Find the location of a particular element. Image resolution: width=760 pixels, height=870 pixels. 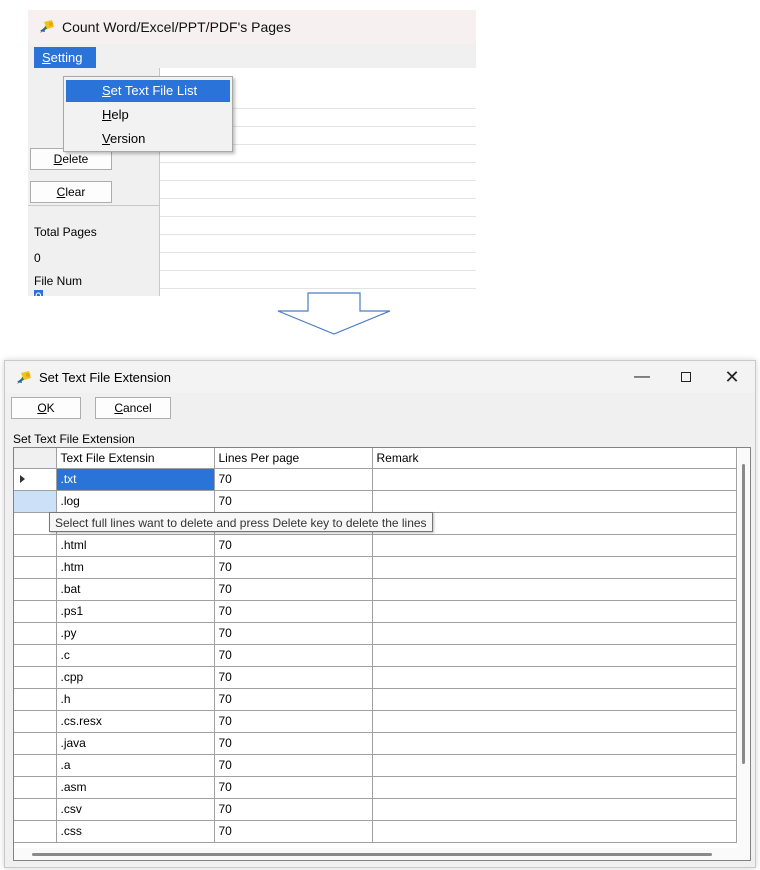

table-row: .csv 70 is located at coordinates (375, 809).